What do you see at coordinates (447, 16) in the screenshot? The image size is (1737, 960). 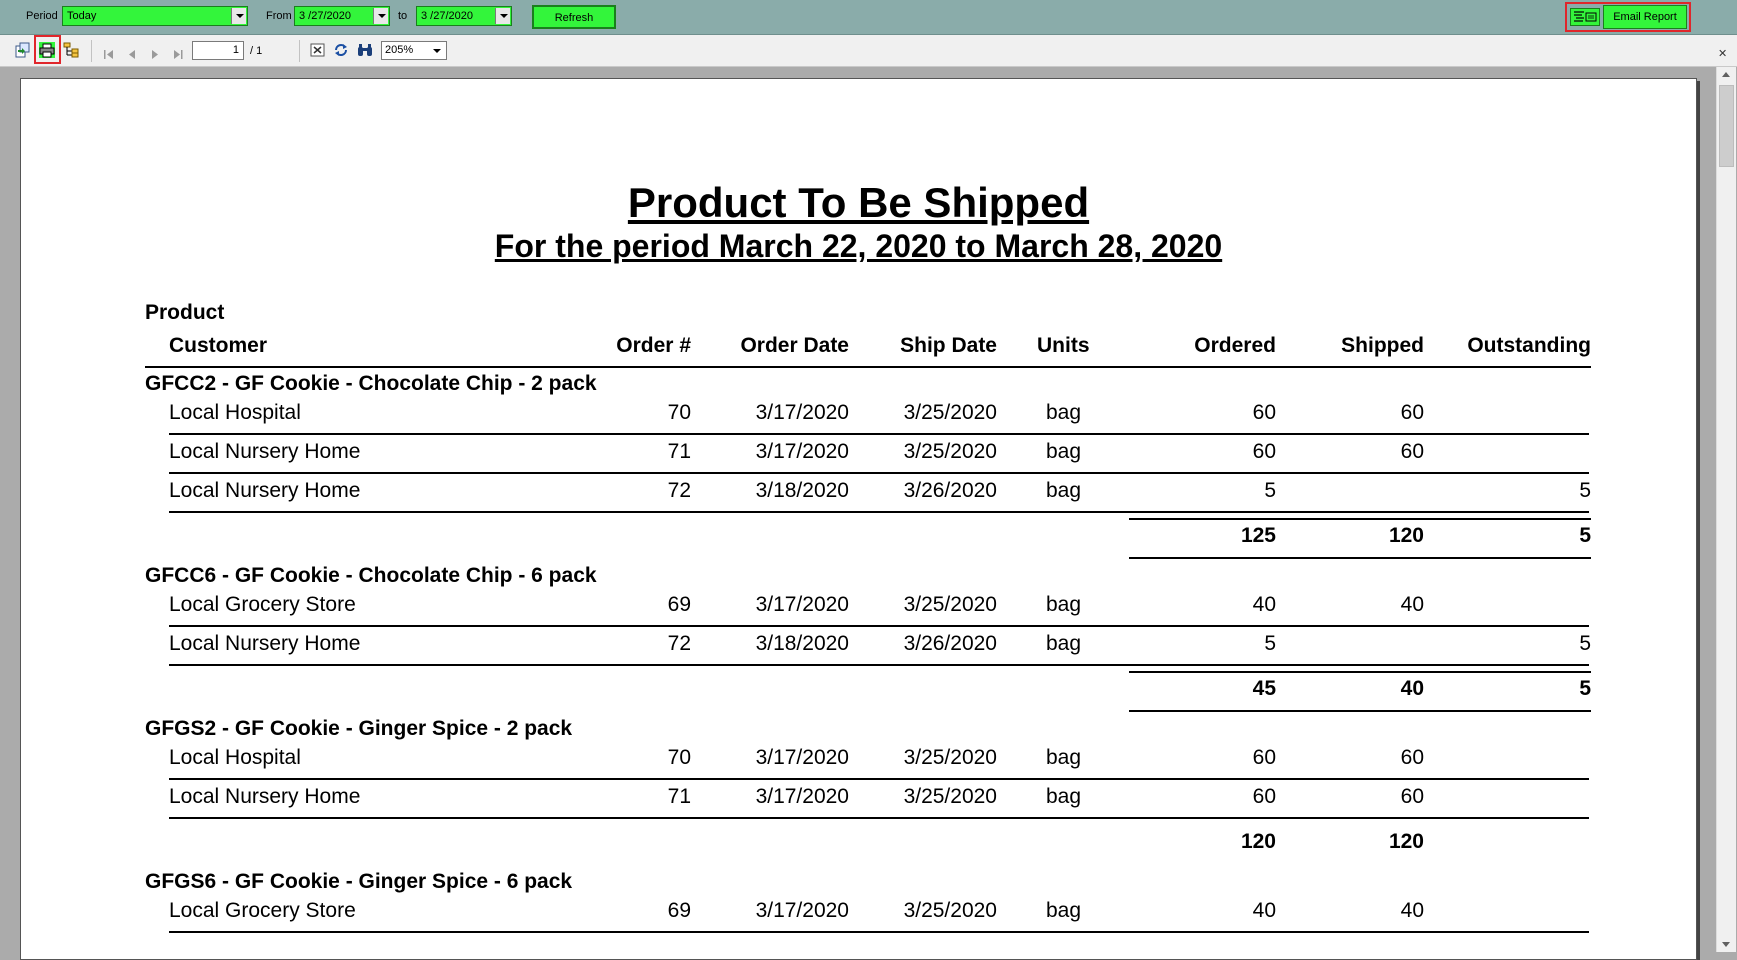 I see `to-date-value: 3 /27/2020` at bounding box center [447, 16].